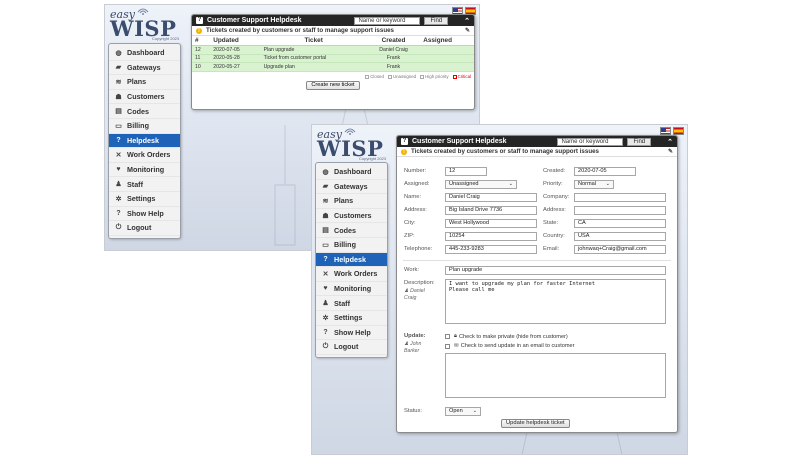 This screenshot has width=800, height=460. What do you see at coordinates (454, 76) in the screenshot?
I see `critical-swatch` at bounding box center [454, 76].